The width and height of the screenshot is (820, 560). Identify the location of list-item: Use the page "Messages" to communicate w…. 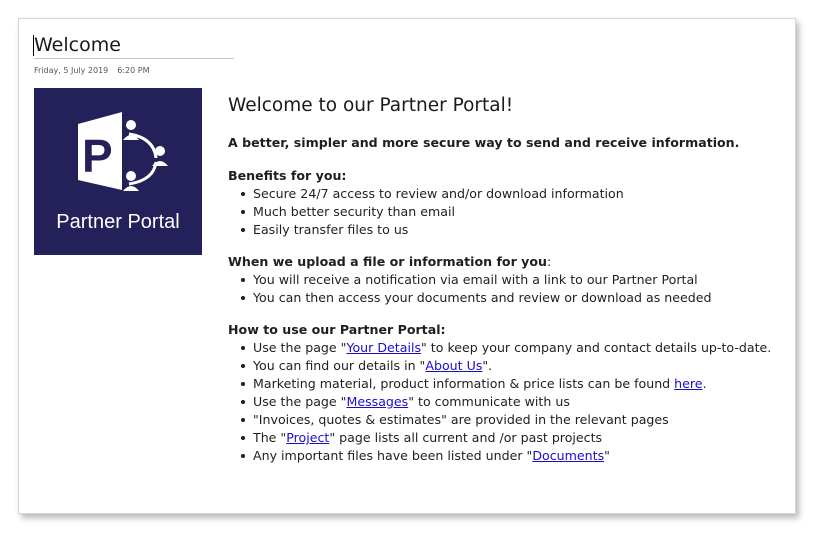
(514, 402).